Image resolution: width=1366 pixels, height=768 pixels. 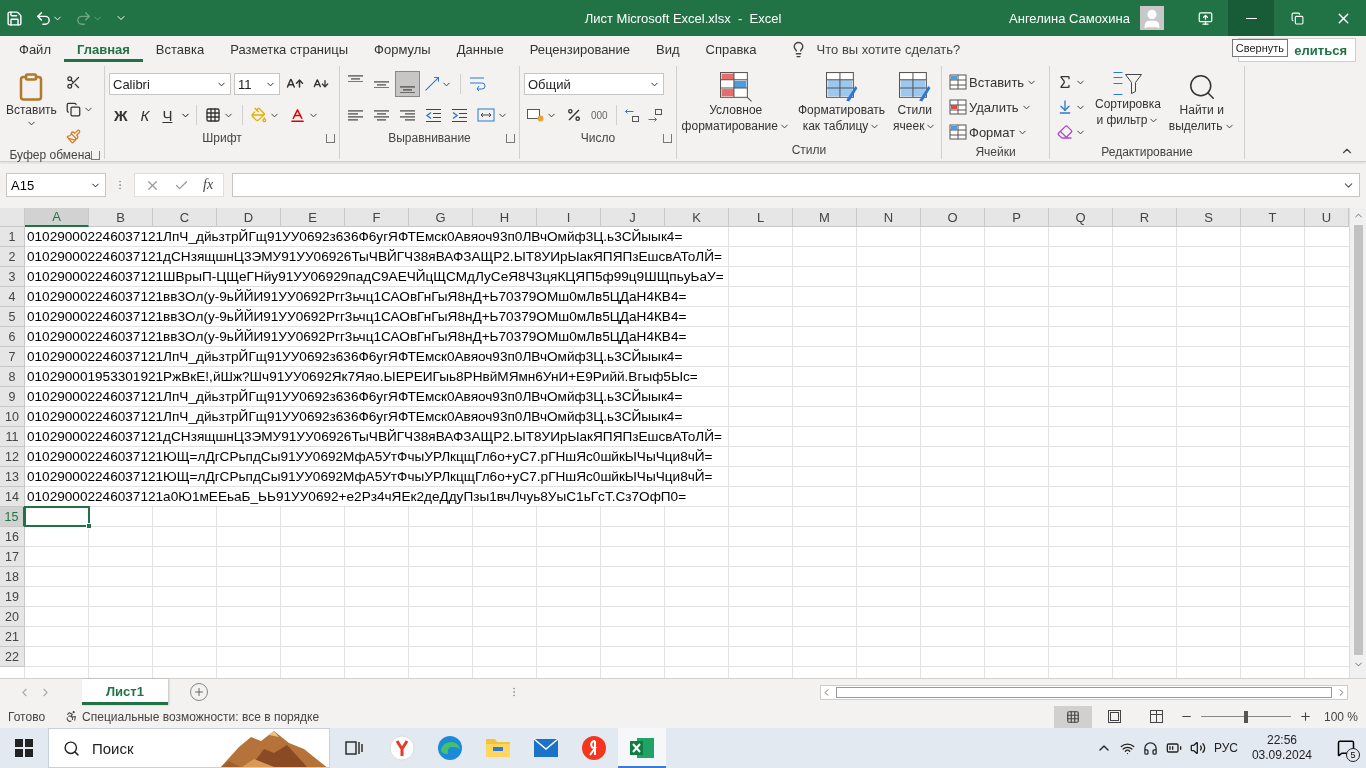 I want to click on underline-button: Ч, so click(x=167, y=115).